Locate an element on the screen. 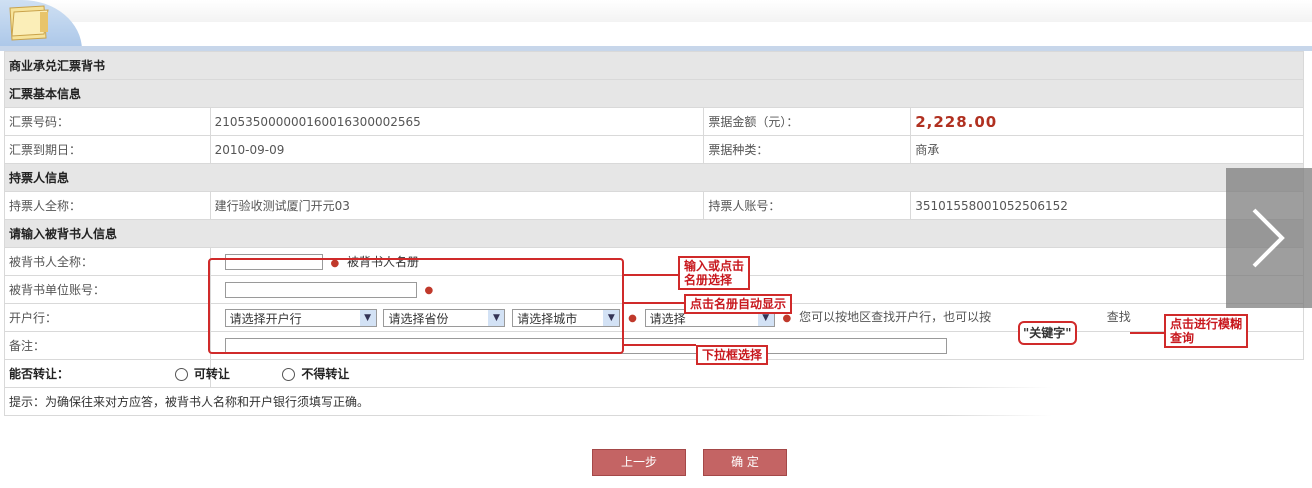  bank-label: 开户行： is located at coordinates (107, 317).